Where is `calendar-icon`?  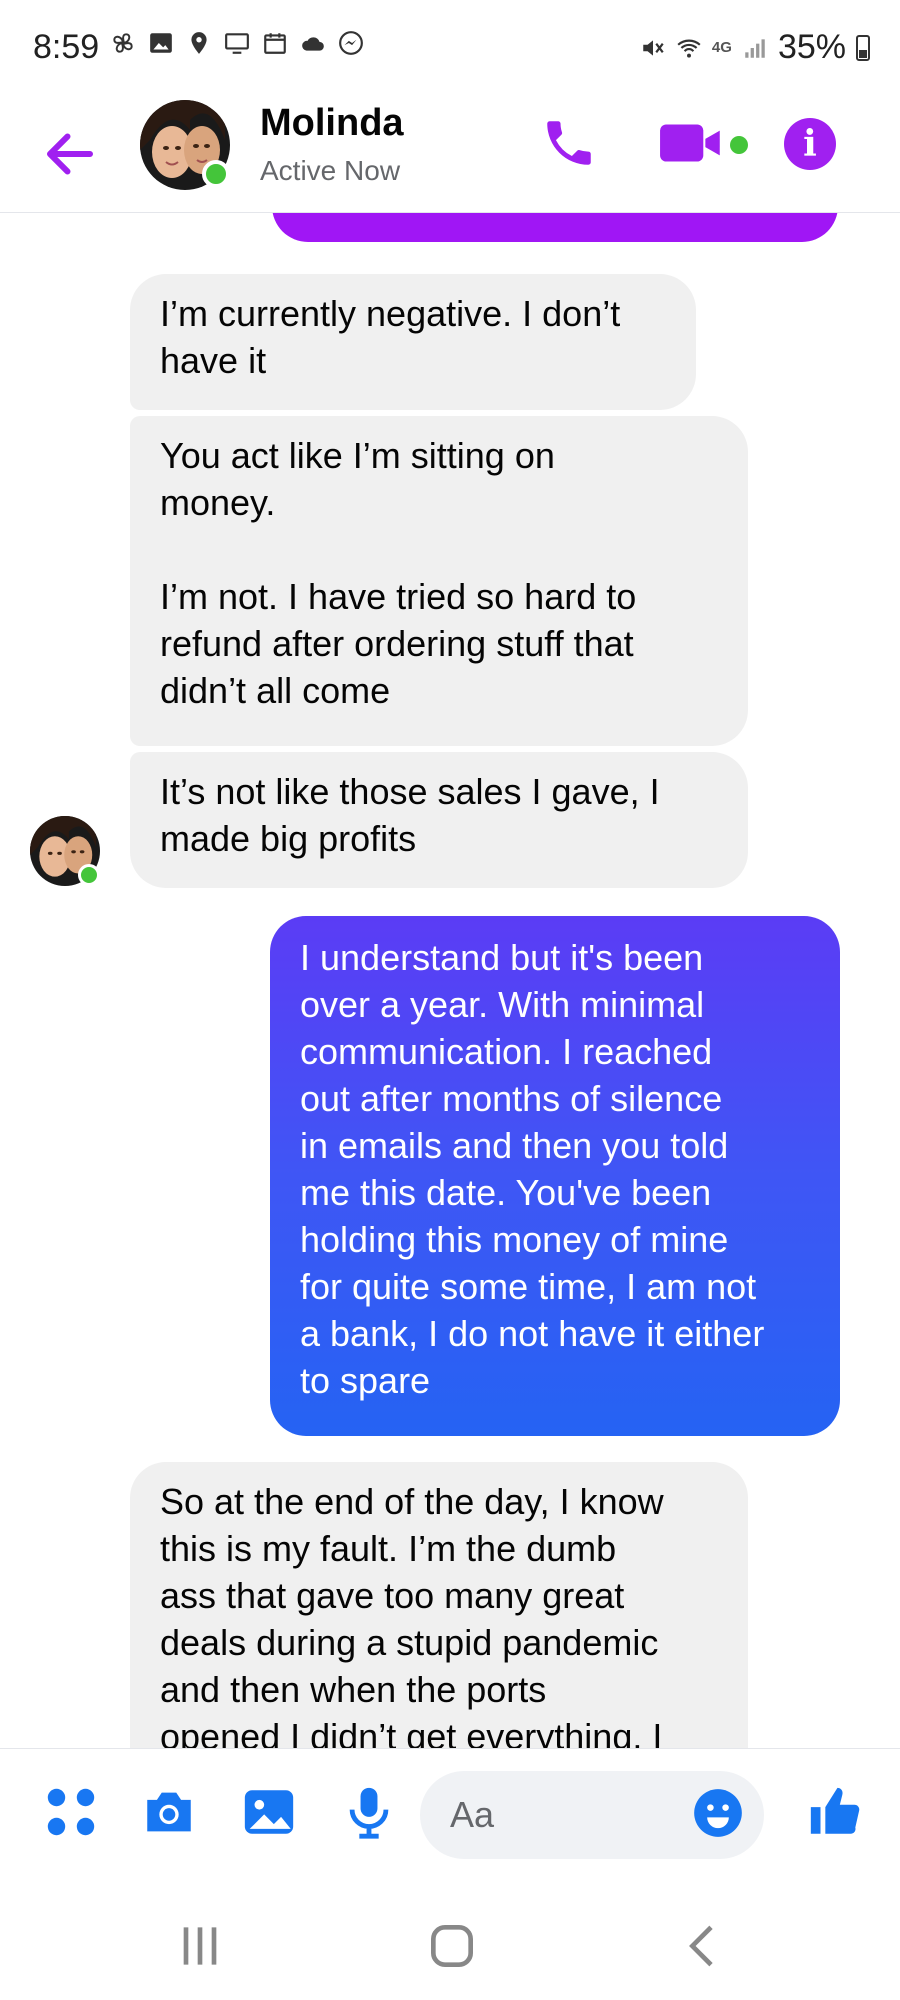
calendar-icon is located at coordinates (275, 43).